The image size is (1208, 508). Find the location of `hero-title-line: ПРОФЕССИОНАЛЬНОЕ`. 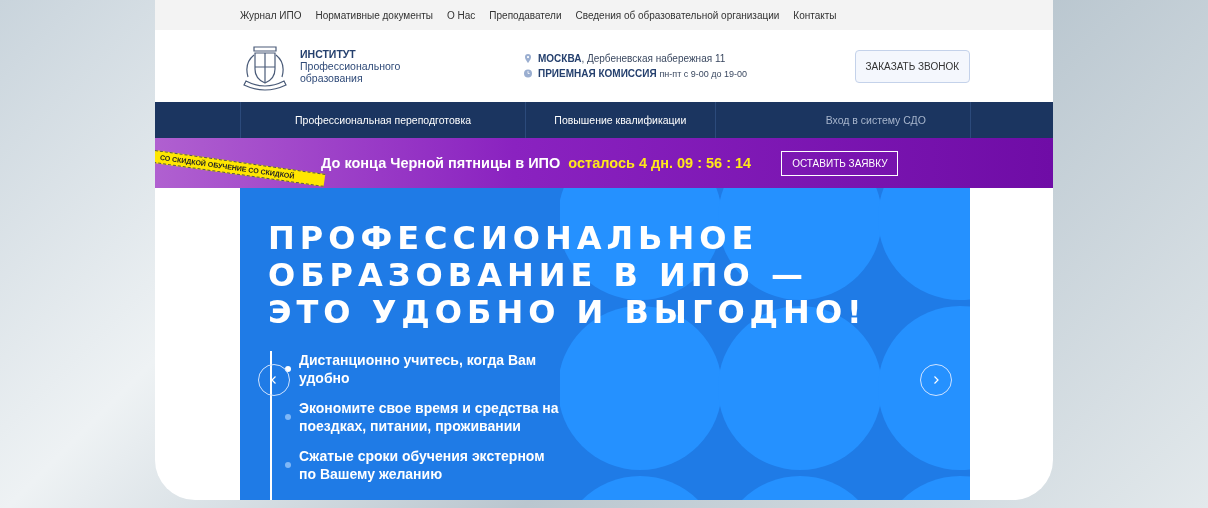

hero-title-line: ПРОФЕССИОНАЛЬНОЕ is located at coordinates (514, 238).